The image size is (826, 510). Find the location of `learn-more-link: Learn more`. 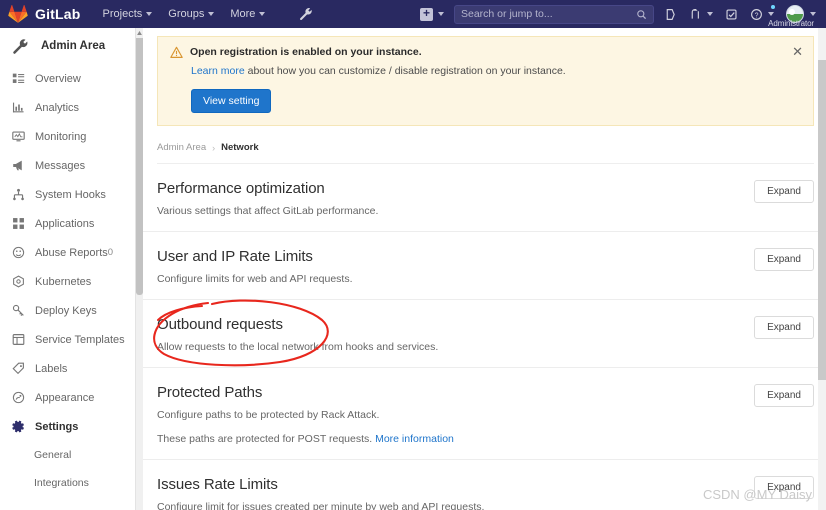

learn-more-link: Learn more is located at coordinates (218, 71).